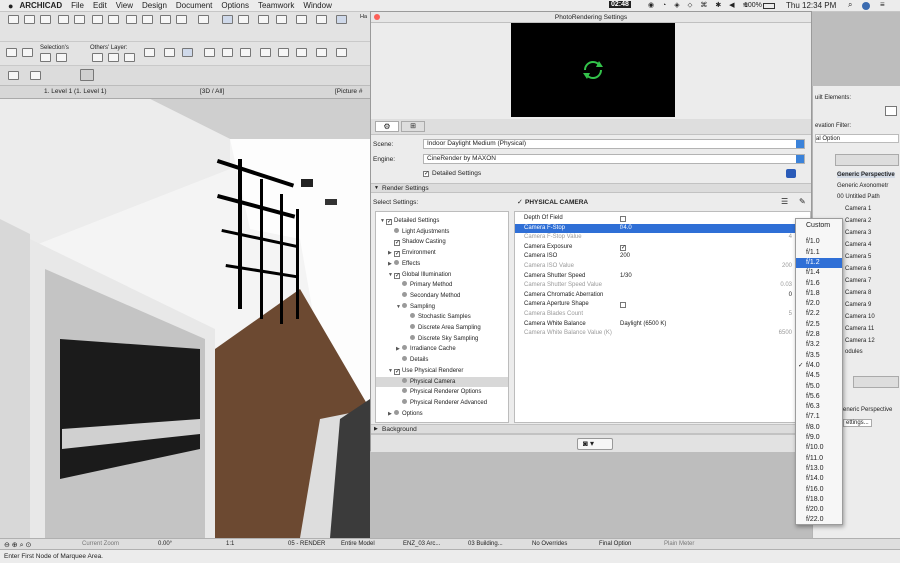 The height and width of the screenshot is (563, 900). I want to click on camera-item: Camera 10, so click(860, 317).